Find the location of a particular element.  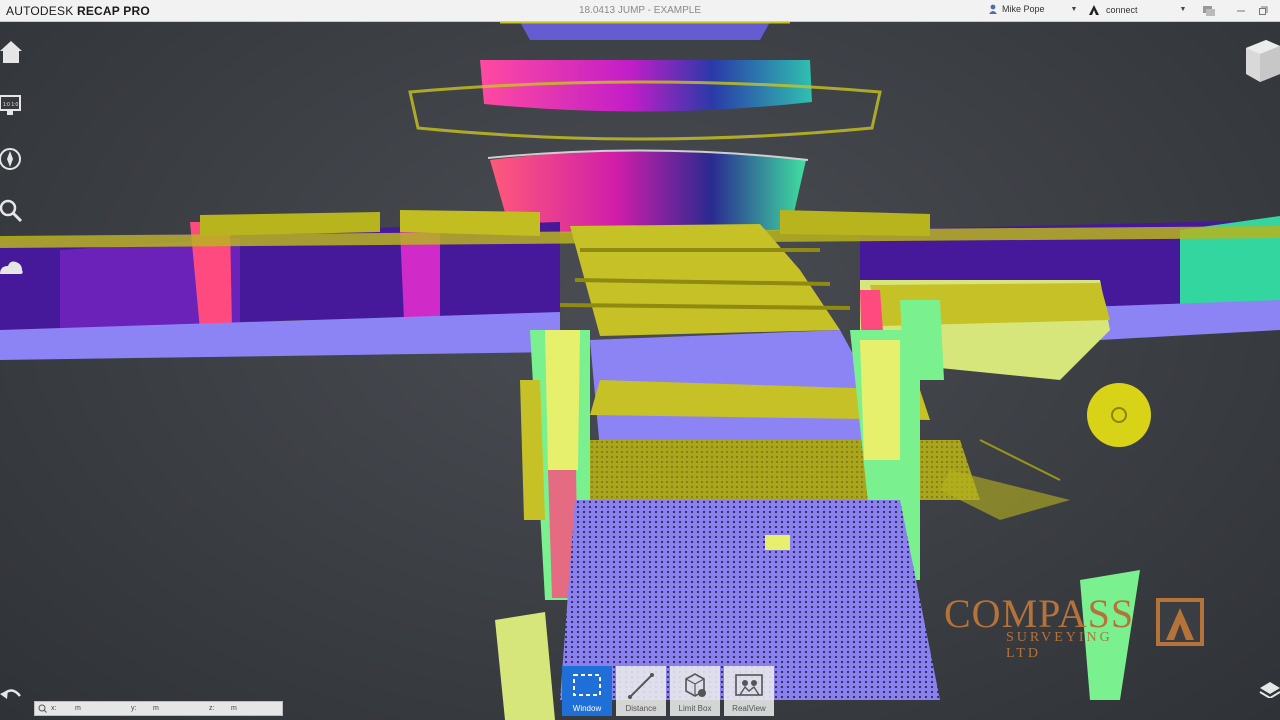

minimize-button is located at coordinates (1241, 11).